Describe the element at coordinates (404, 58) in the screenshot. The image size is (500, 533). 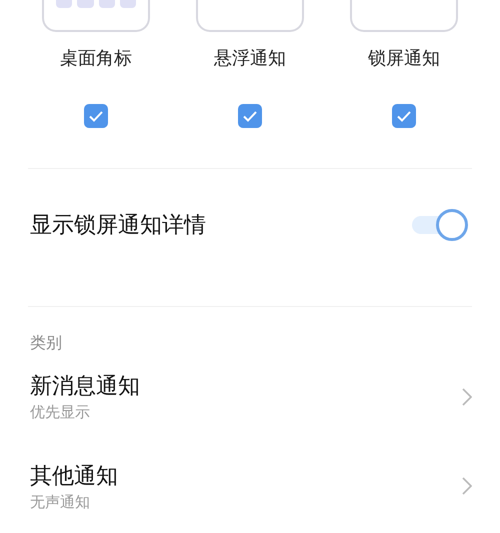
I see `style-label: 锁屏通知` at that location.